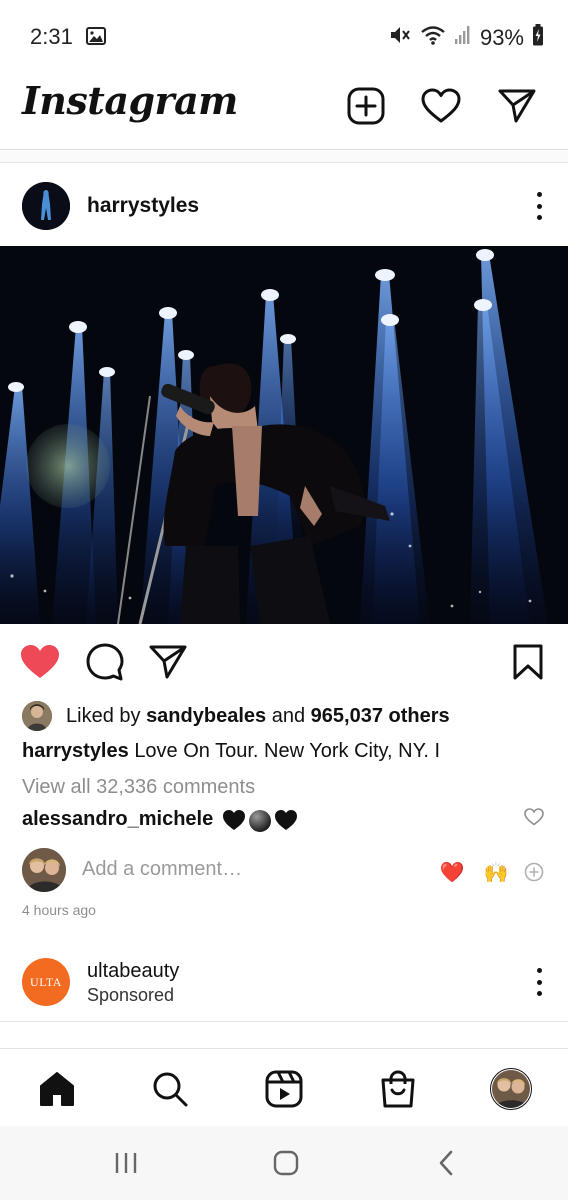 Image resolution: width=568 pixels, height=1200 pixels. I want to click on home-button, so click(286, 1163).